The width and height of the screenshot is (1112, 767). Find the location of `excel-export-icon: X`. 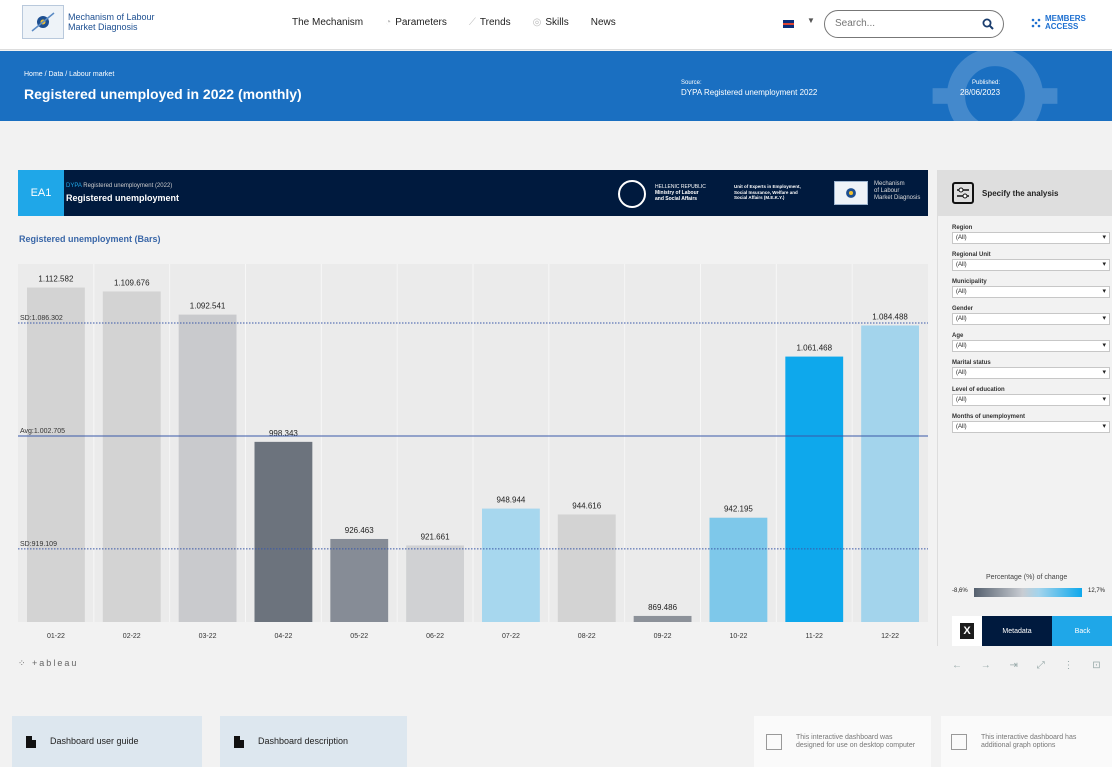

excel-export-icon: X is located at coordinates (967, 631).